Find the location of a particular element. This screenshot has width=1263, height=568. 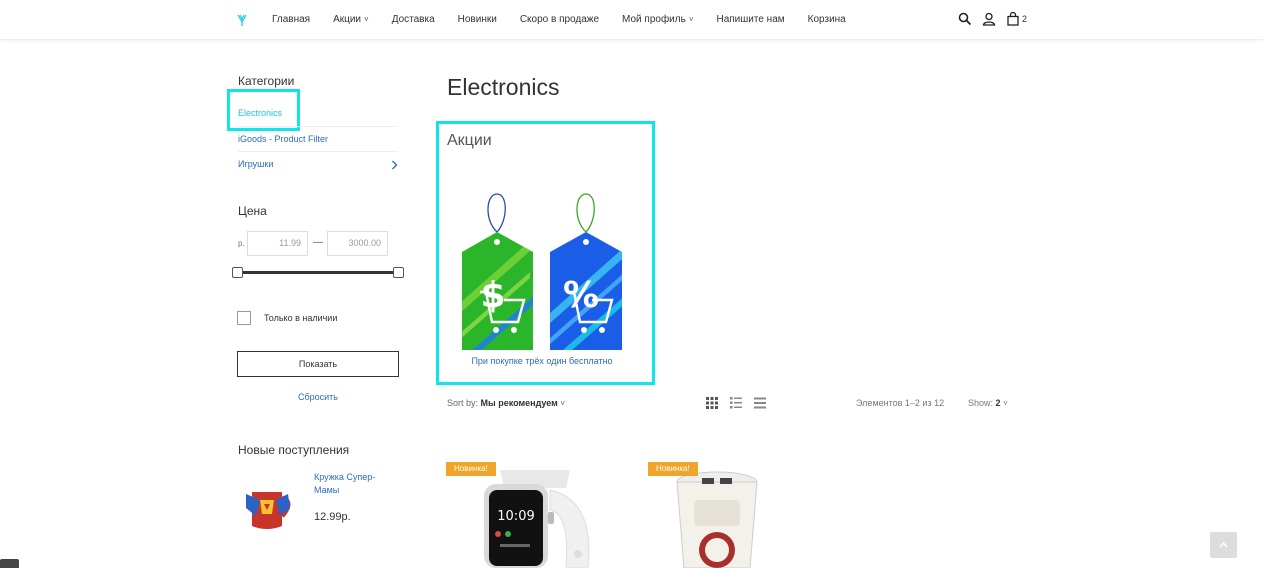

new-product-name-link: Кружка Супер-Мамы is located at coordinates (354, 484).